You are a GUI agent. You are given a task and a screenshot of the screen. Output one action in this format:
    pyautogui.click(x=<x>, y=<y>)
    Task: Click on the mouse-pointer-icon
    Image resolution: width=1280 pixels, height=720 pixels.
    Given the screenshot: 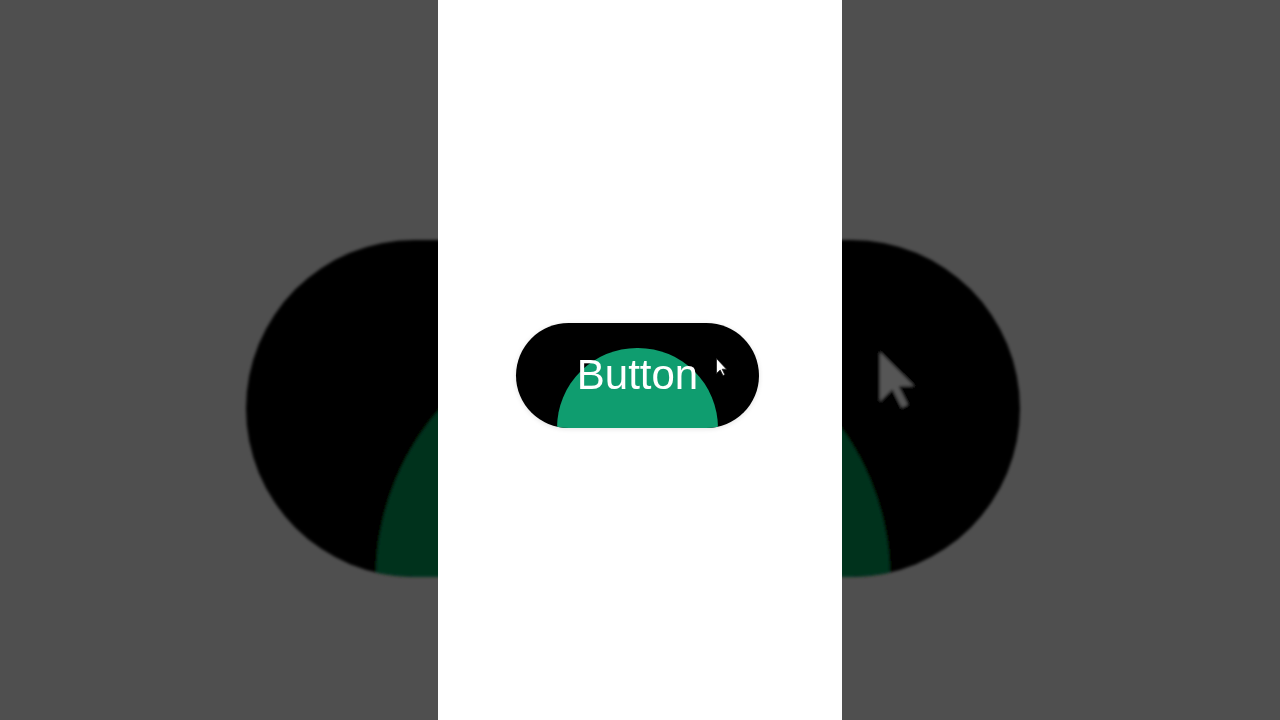 What is the action you would take?
    pyautogui.click(x=721, y=367)
    